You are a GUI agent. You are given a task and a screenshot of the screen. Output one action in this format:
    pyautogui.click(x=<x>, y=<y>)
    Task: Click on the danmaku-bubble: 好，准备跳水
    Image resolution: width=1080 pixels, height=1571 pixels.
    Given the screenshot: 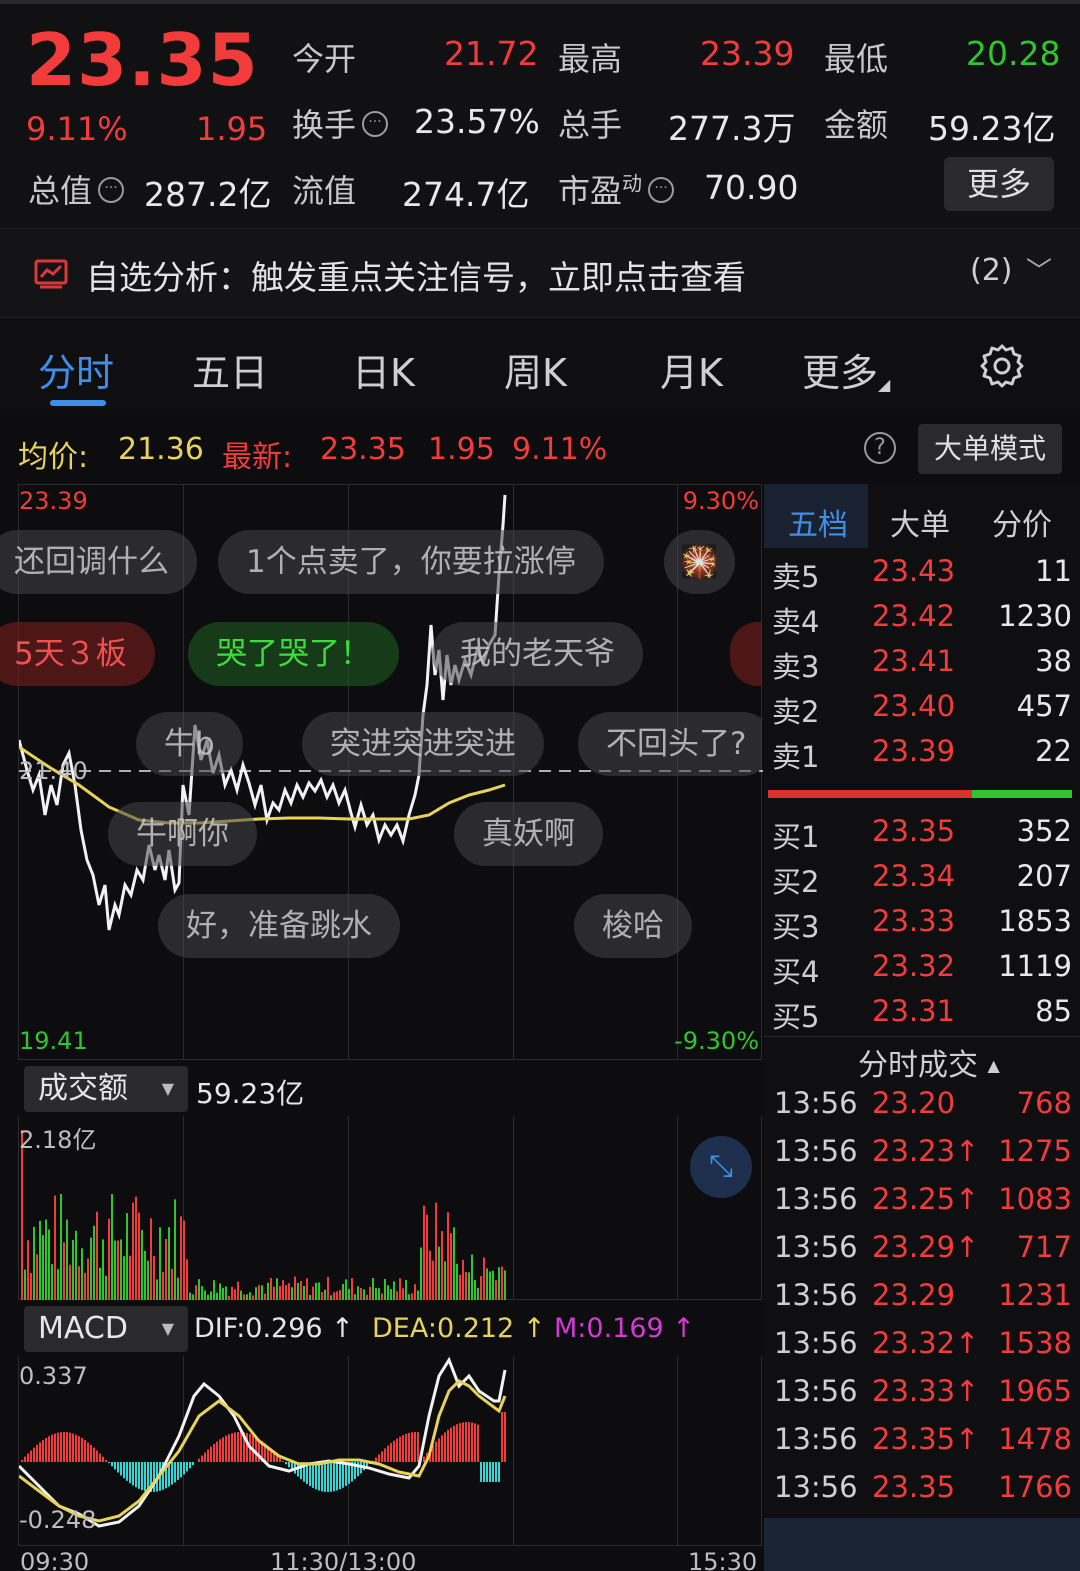 What is the action you would take?
    pyautogui.click(x=279, y=926)
    